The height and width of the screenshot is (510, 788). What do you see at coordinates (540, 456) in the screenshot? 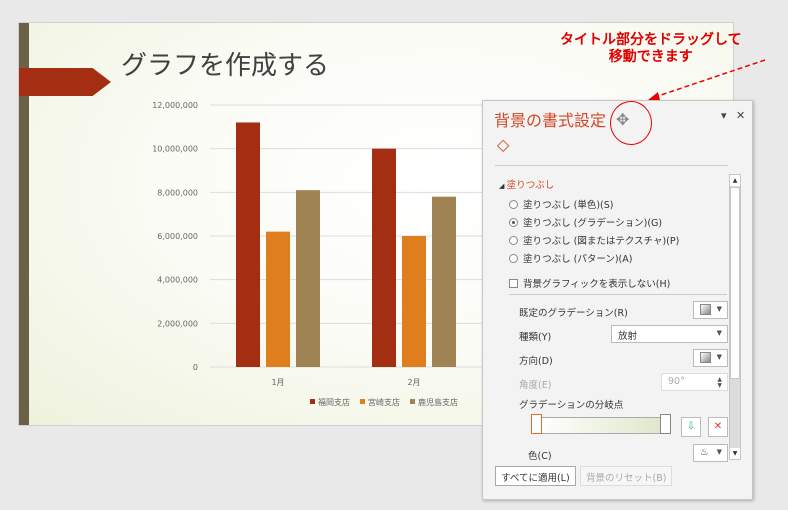
I see `color-label: 色(C)` at bounding box center [540, 456].